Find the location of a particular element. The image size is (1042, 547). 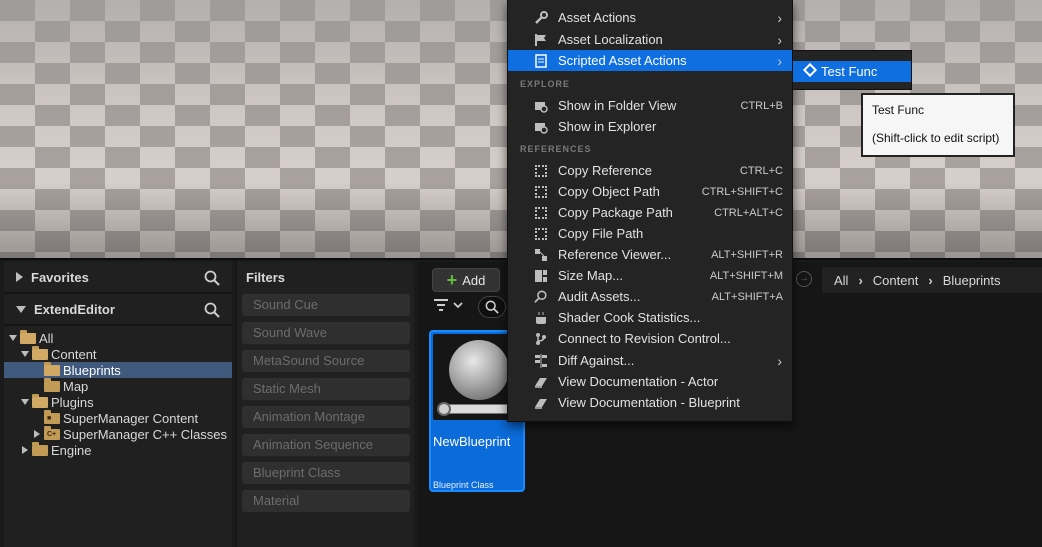

breadcrumb: All › Content › Blueprints is located at coordinates (932, 280).